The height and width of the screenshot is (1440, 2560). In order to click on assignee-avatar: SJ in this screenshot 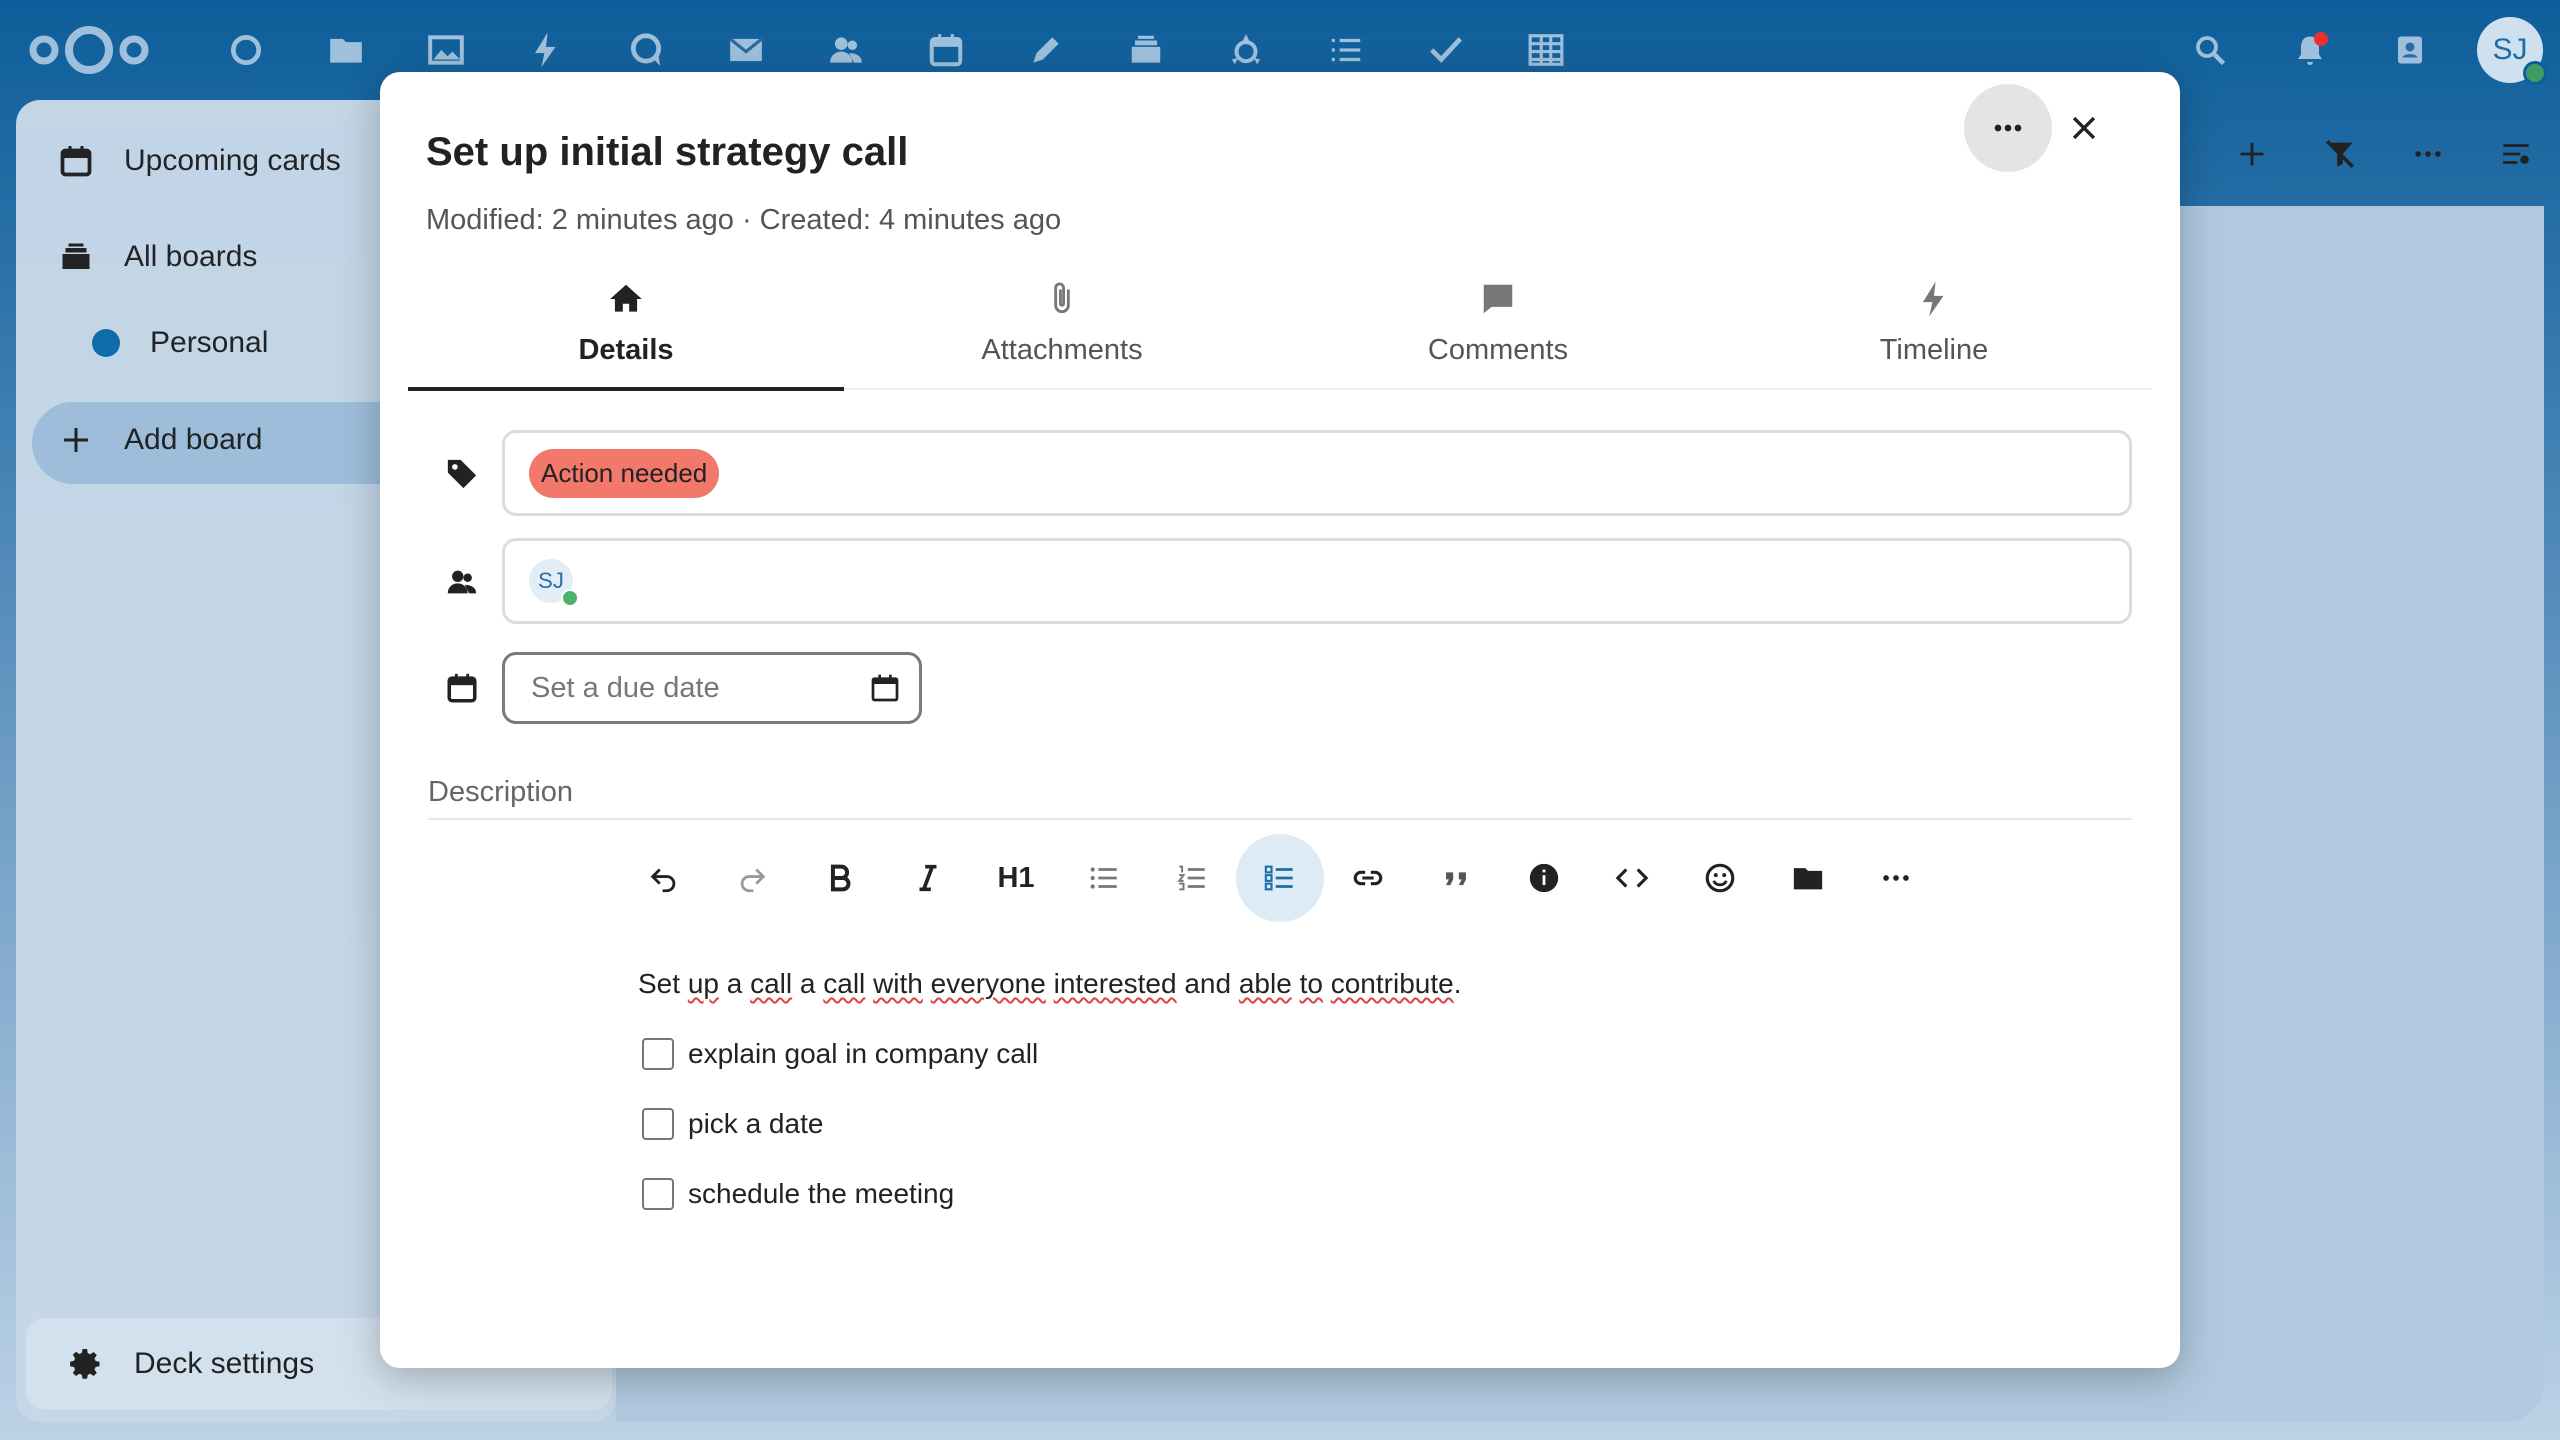, I will do `click(554, 583)`.